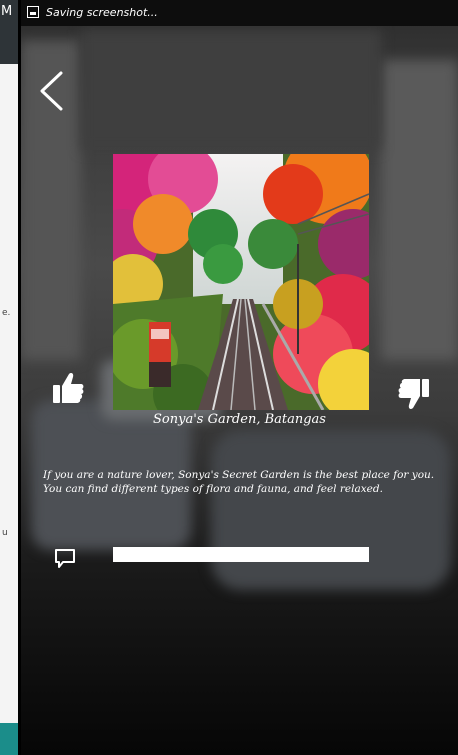  What do you see at coordinates (9, 739) in the screenshot?
I see `previous-screen-teal-bar` at bounding box center [9, 739].